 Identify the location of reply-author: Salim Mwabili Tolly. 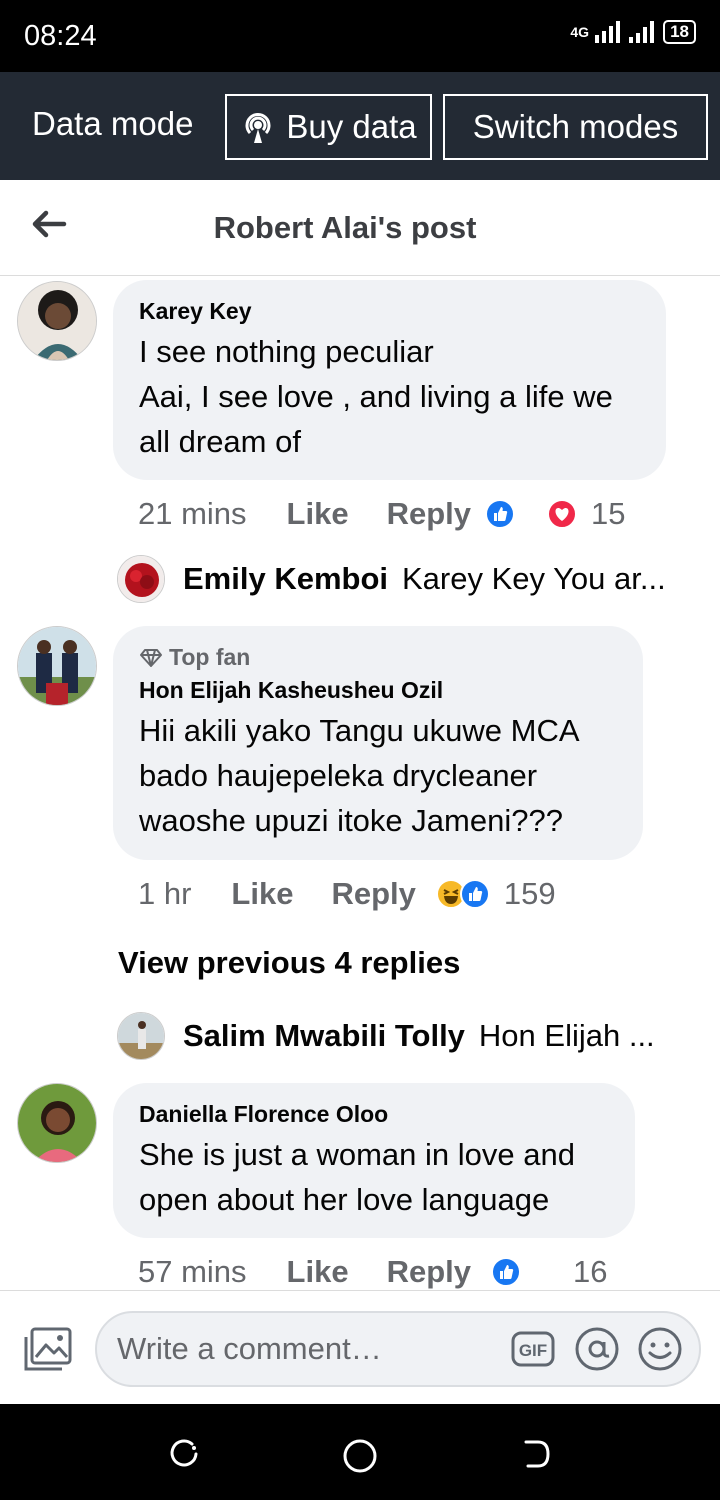
(324, 1036).